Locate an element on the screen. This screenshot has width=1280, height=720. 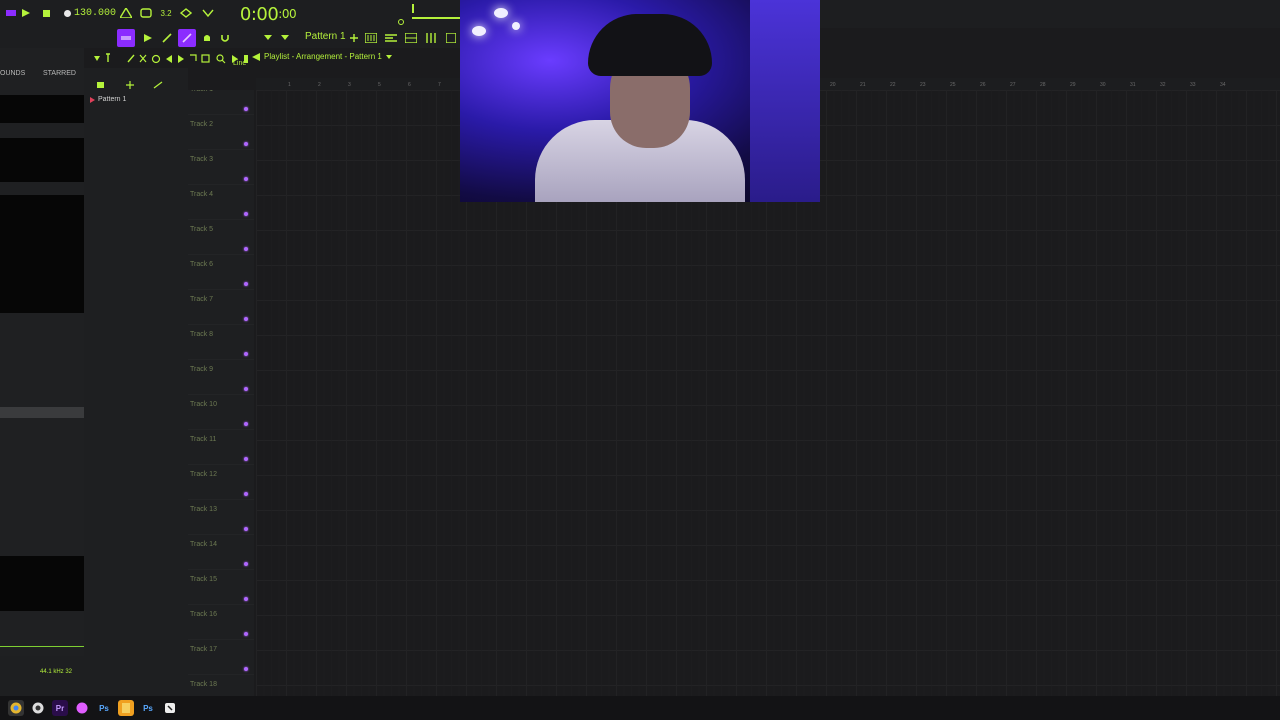
bell-icon is located at coordinates (207, 38).